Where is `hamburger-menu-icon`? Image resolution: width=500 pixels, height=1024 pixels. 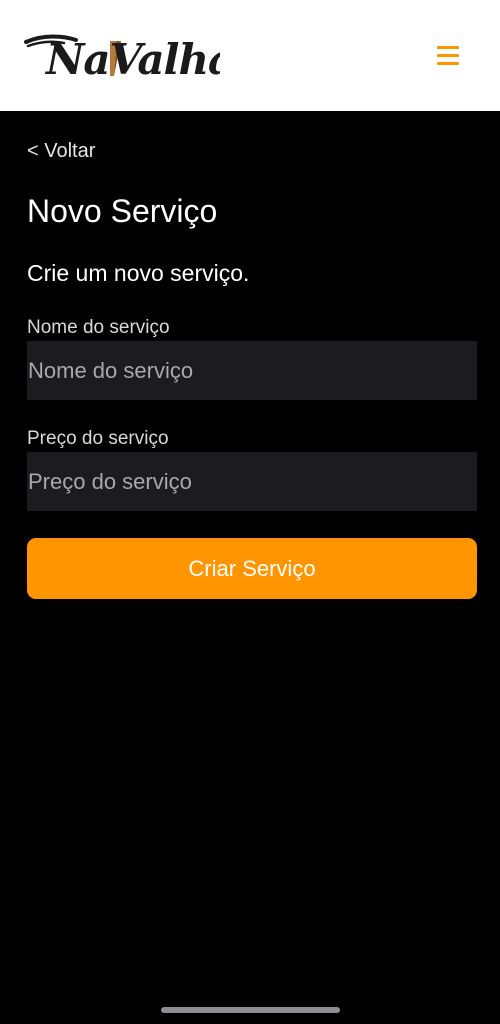
hamburger-menu-icon is located at coordinates (448, 56).